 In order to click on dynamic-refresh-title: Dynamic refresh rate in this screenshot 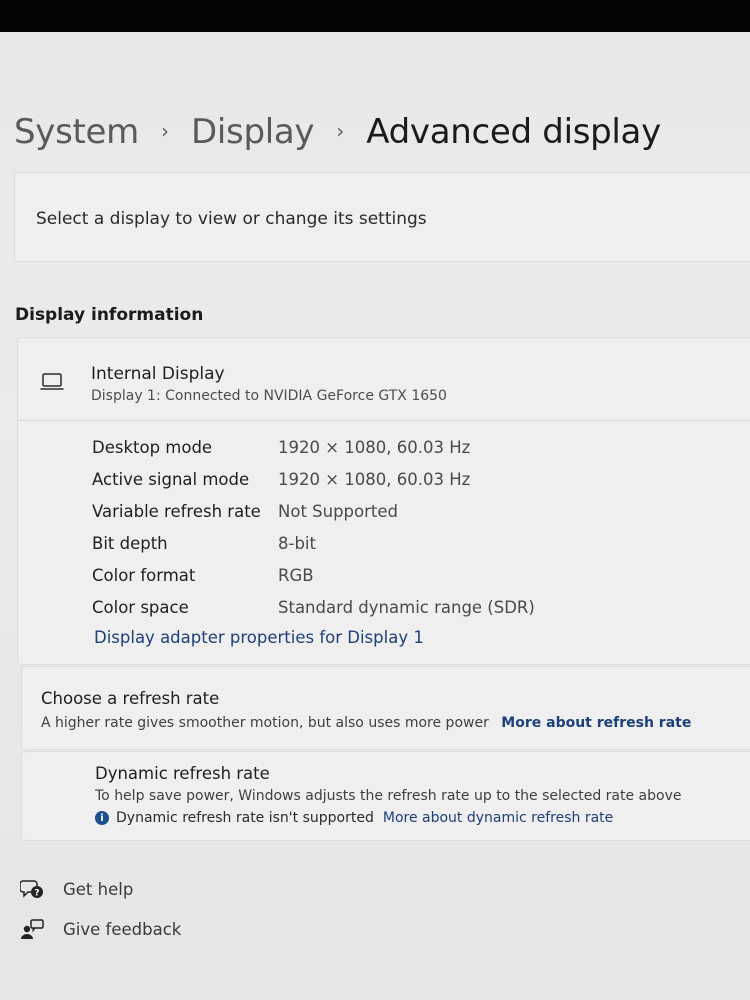, I will do `click(182, 773)`.